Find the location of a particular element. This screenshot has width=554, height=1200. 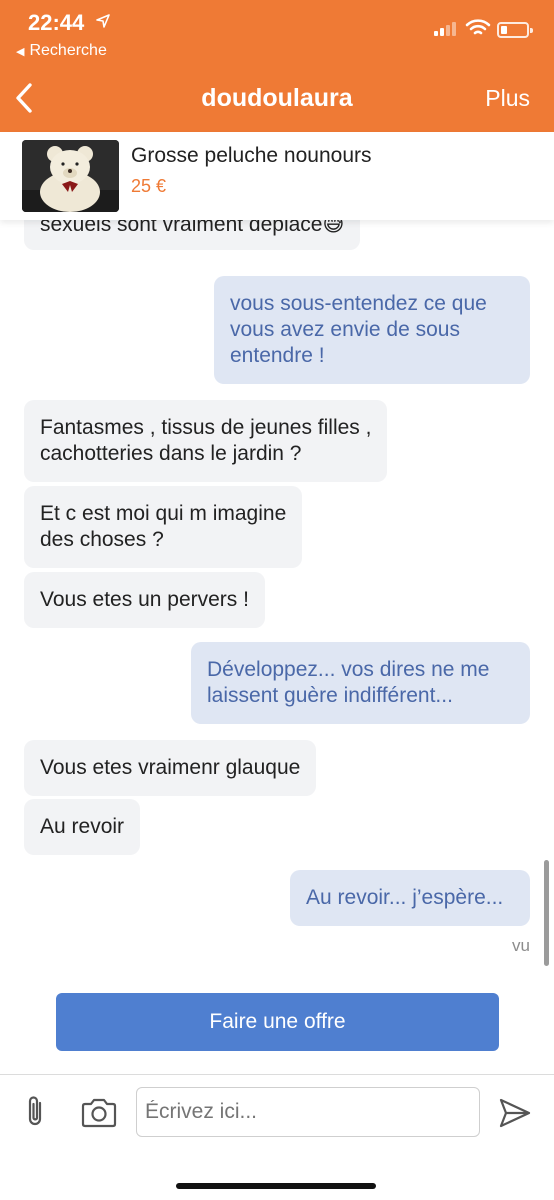

location-arrow-icon is located at coordinates (103, 21).